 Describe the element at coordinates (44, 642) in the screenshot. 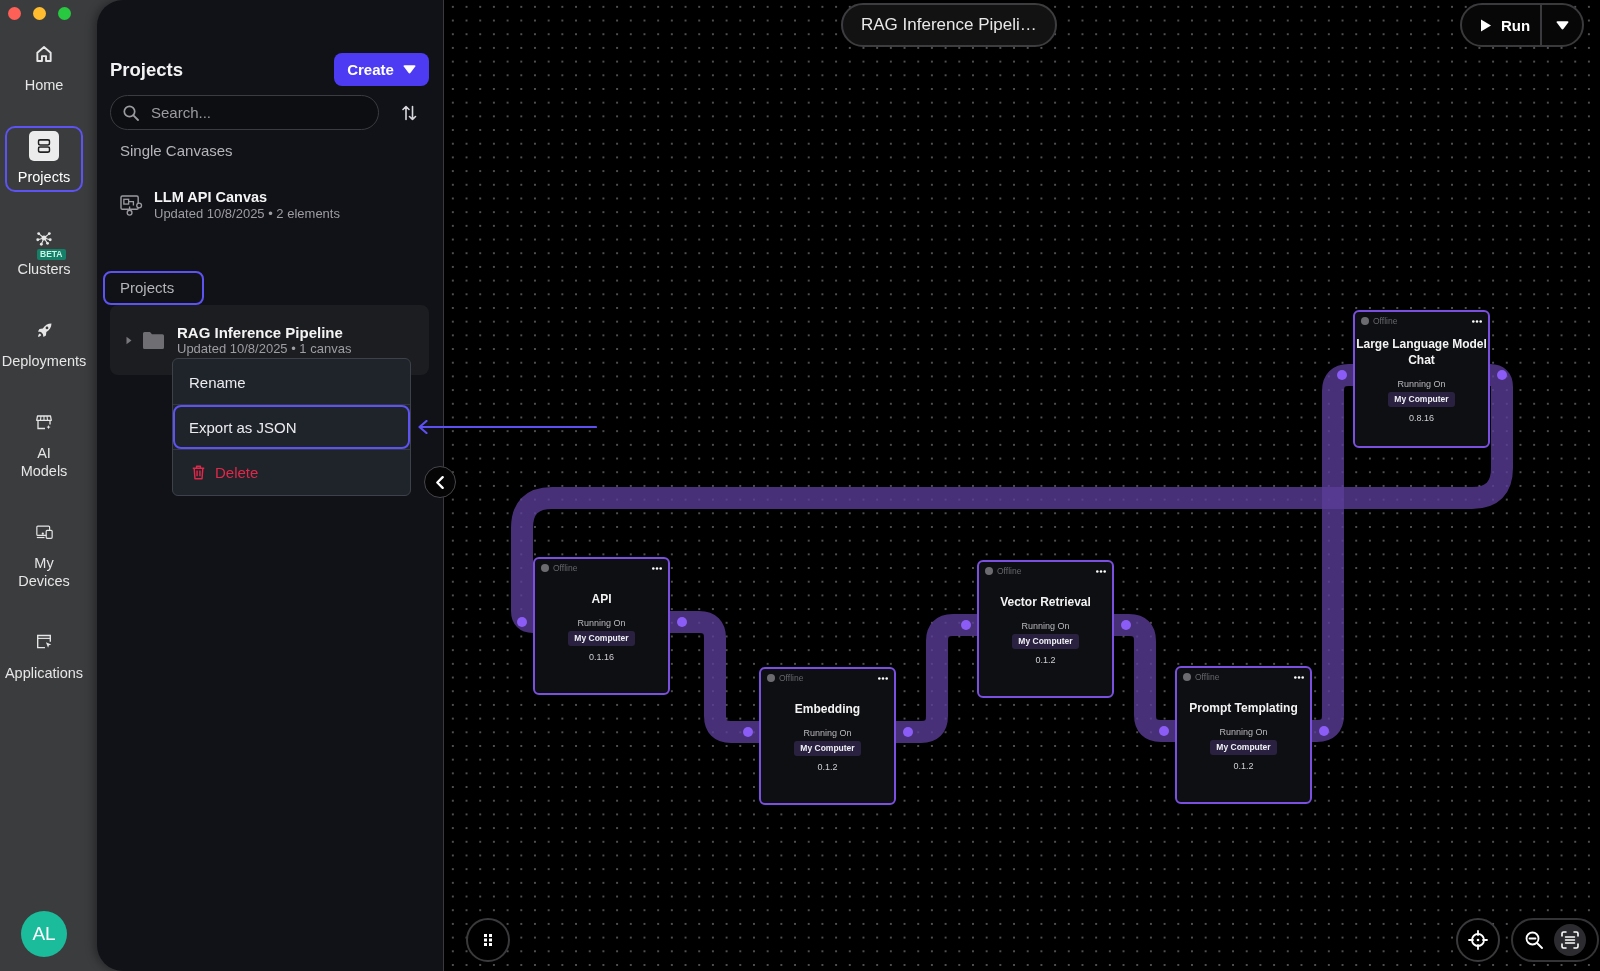

I see `window-cursor-icon` at that location.